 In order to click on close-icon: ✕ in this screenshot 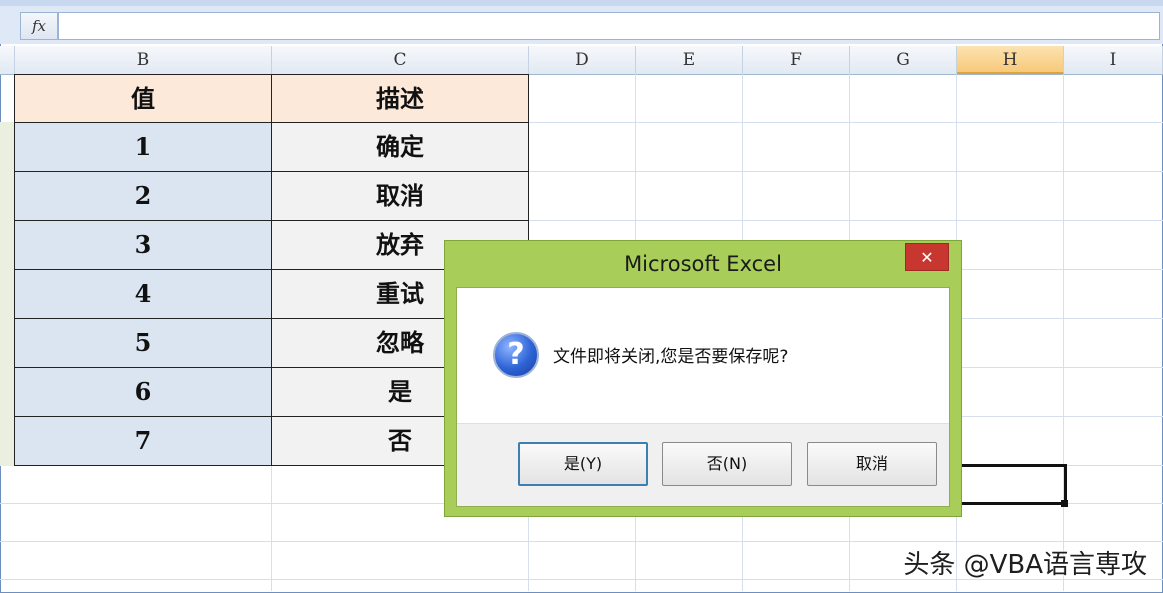, I will do `click(927, 257)`.